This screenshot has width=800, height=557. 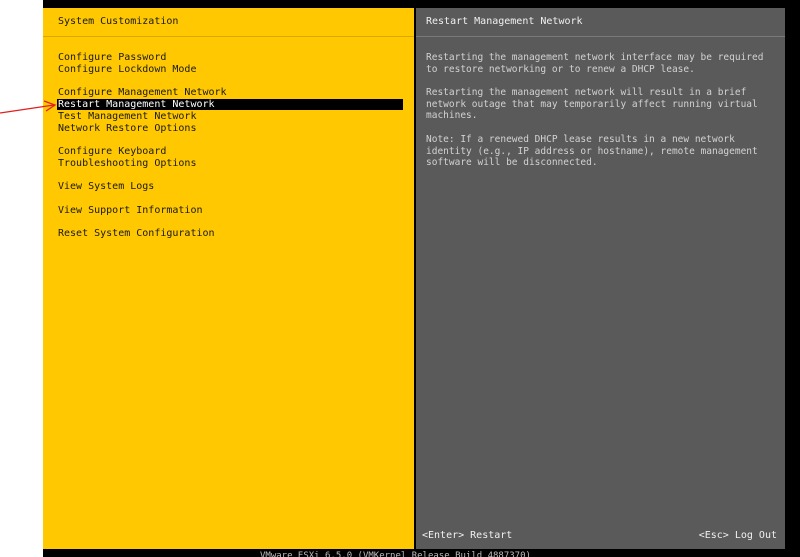 I want to click on menu-item-view-system-logs: View System Logs, so click(x=230, y=186).